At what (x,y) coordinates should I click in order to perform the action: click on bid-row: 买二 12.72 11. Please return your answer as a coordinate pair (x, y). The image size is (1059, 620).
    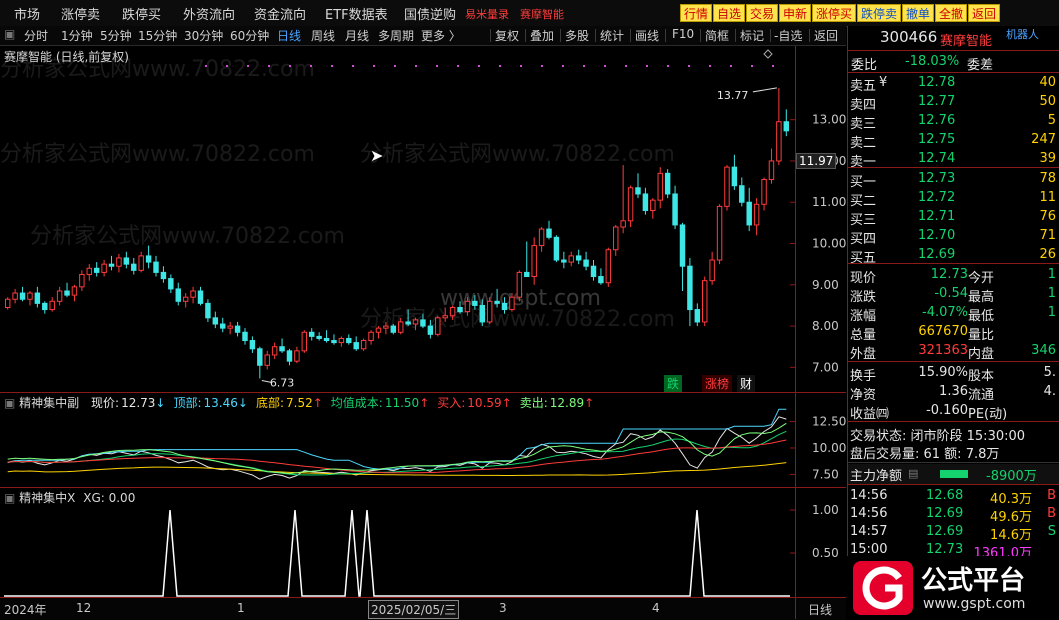
    Looking at the image, I should click on (953, 199).